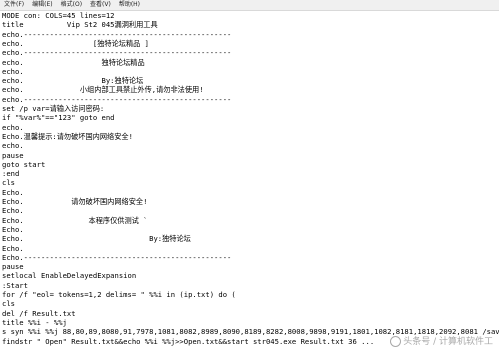 This screenshot has height=350, width=499. I want to click on watermark-text: 头条号 / 计算机软件工, so click(448, 342).